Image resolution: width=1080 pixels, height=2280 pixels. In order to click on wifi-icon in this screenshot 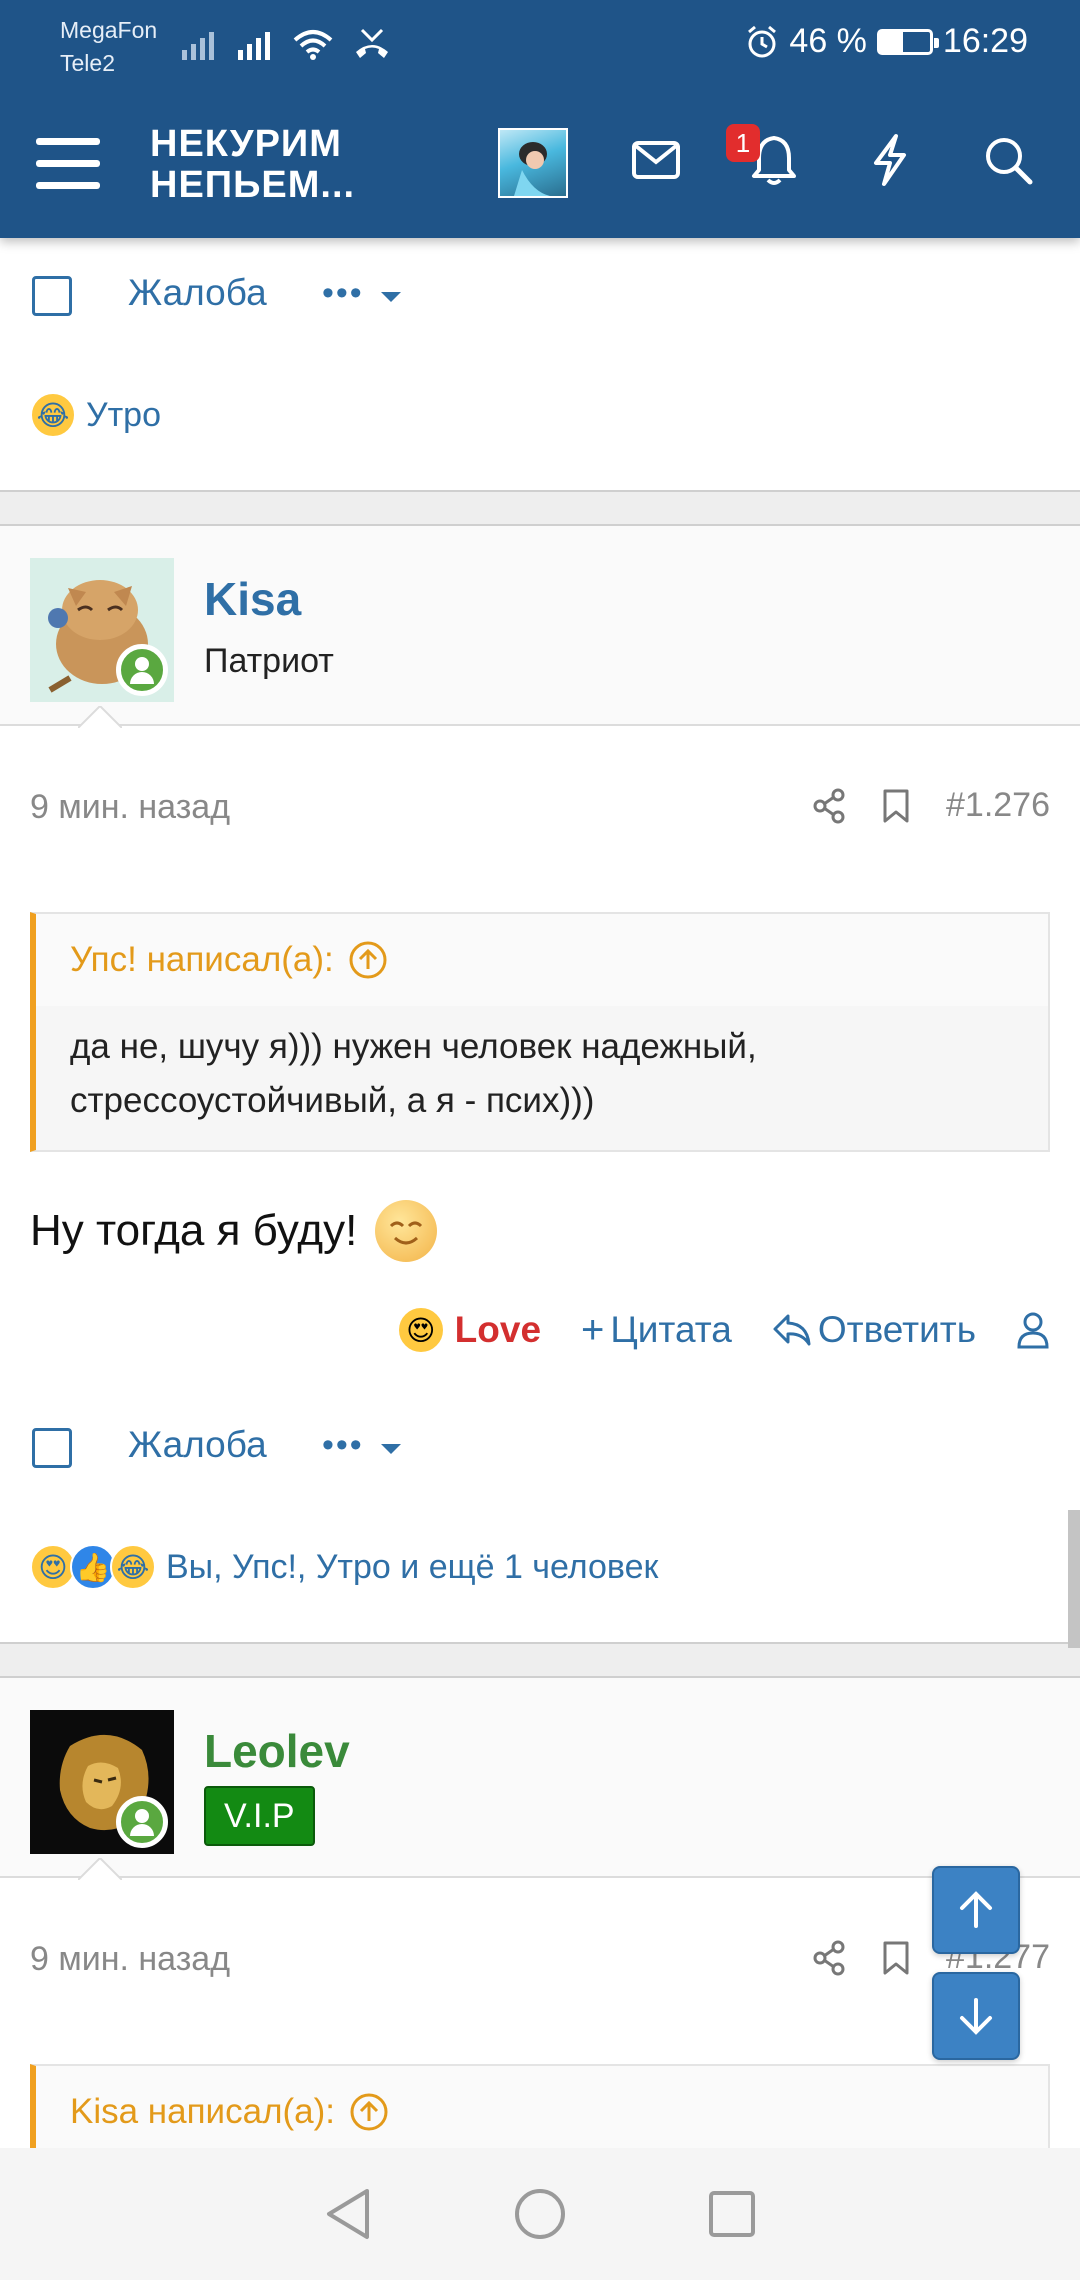, I will do `click(313, 45)`.